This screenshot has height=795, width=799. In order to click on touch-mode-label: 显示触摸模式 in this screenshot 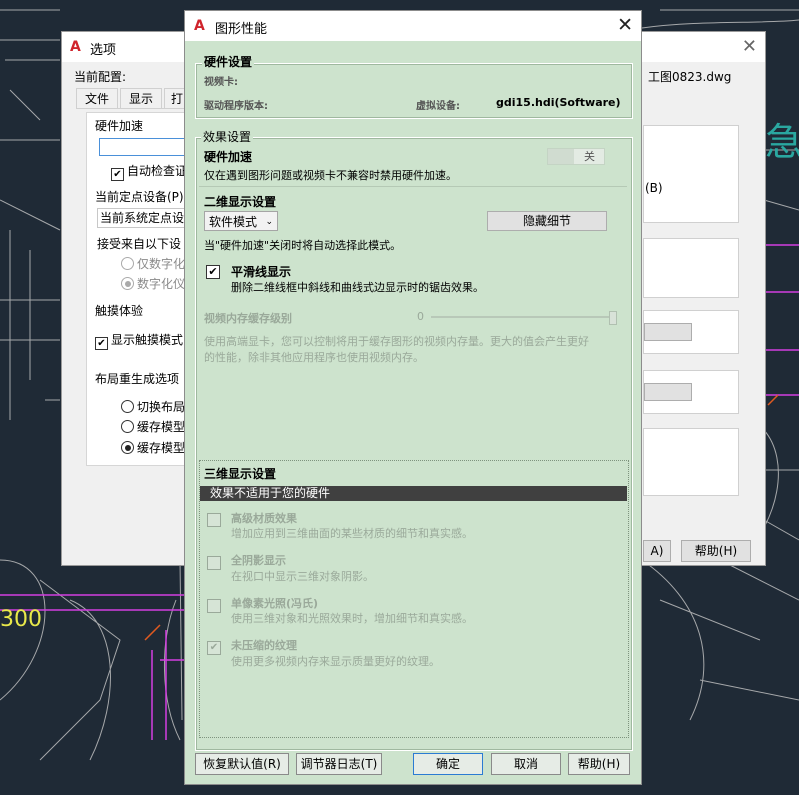, I will do `click(147, 340)`.